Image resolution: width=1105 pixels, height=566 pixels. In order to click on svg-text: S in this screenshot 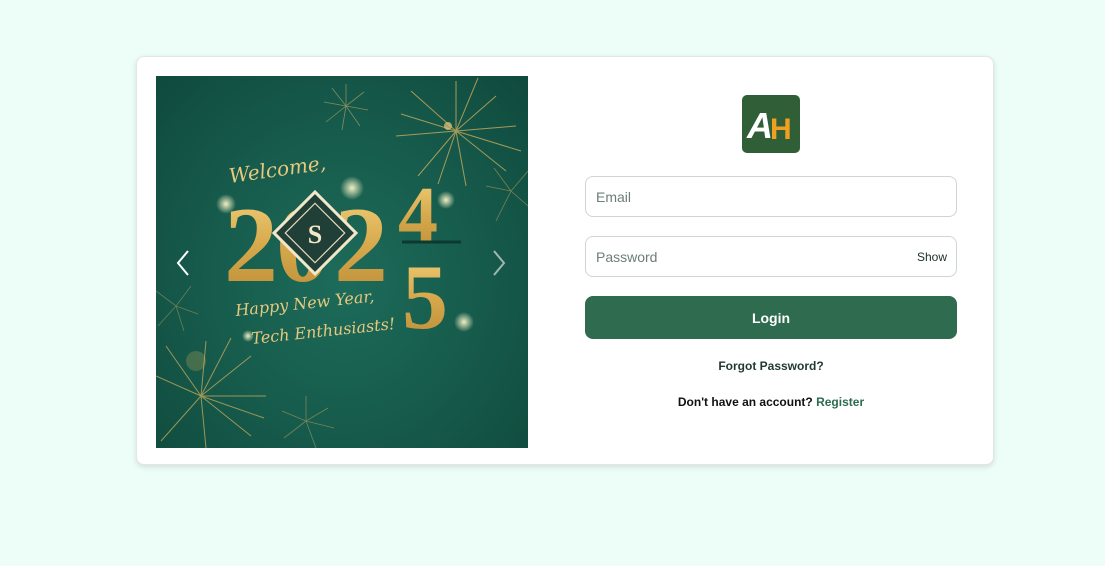, I will do `click(315, 234)`.